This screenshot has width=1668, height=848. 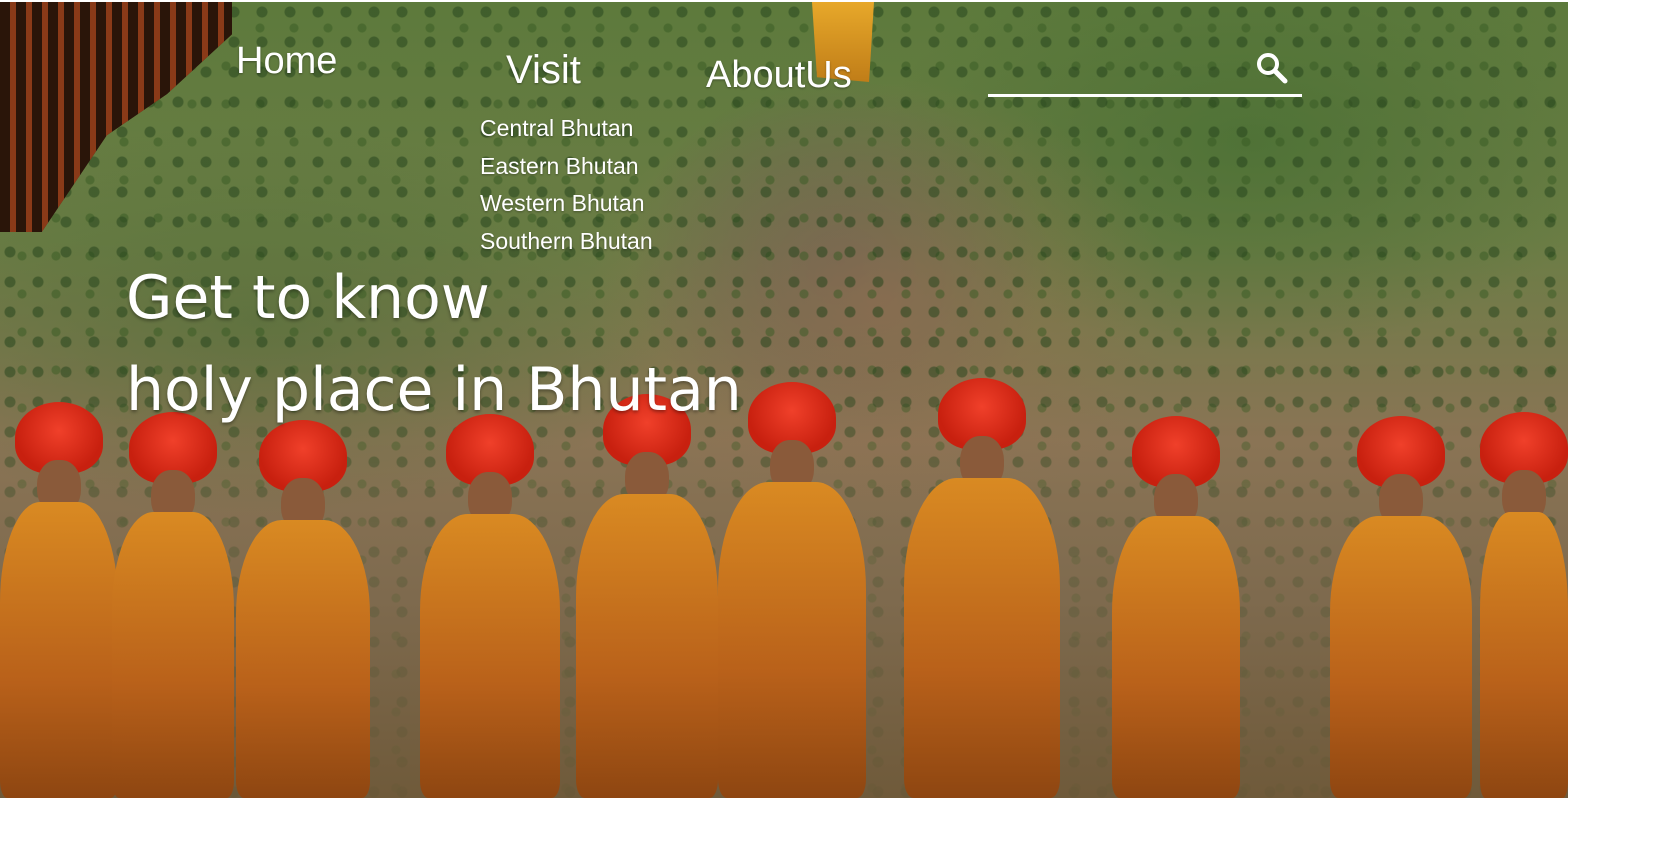 I want to click on nav-home-link: Home, so click(x=286, y=61).